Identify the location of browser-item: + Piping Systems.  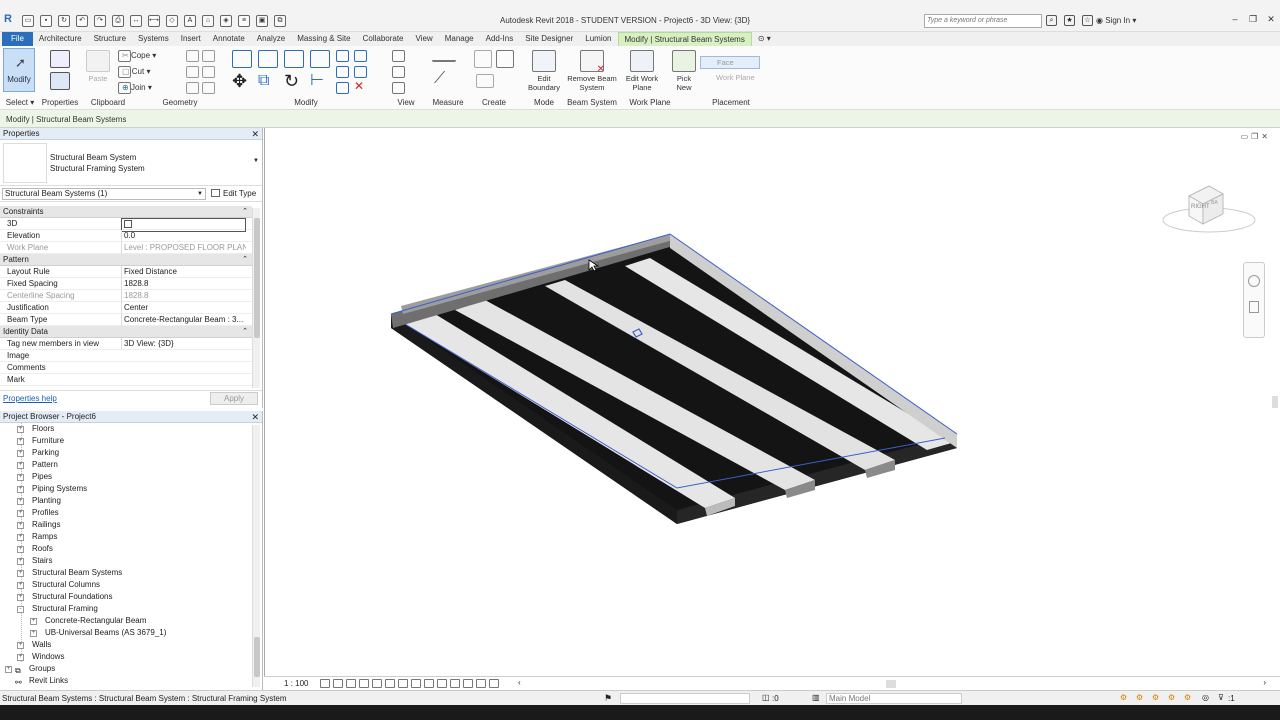
(126, 489).